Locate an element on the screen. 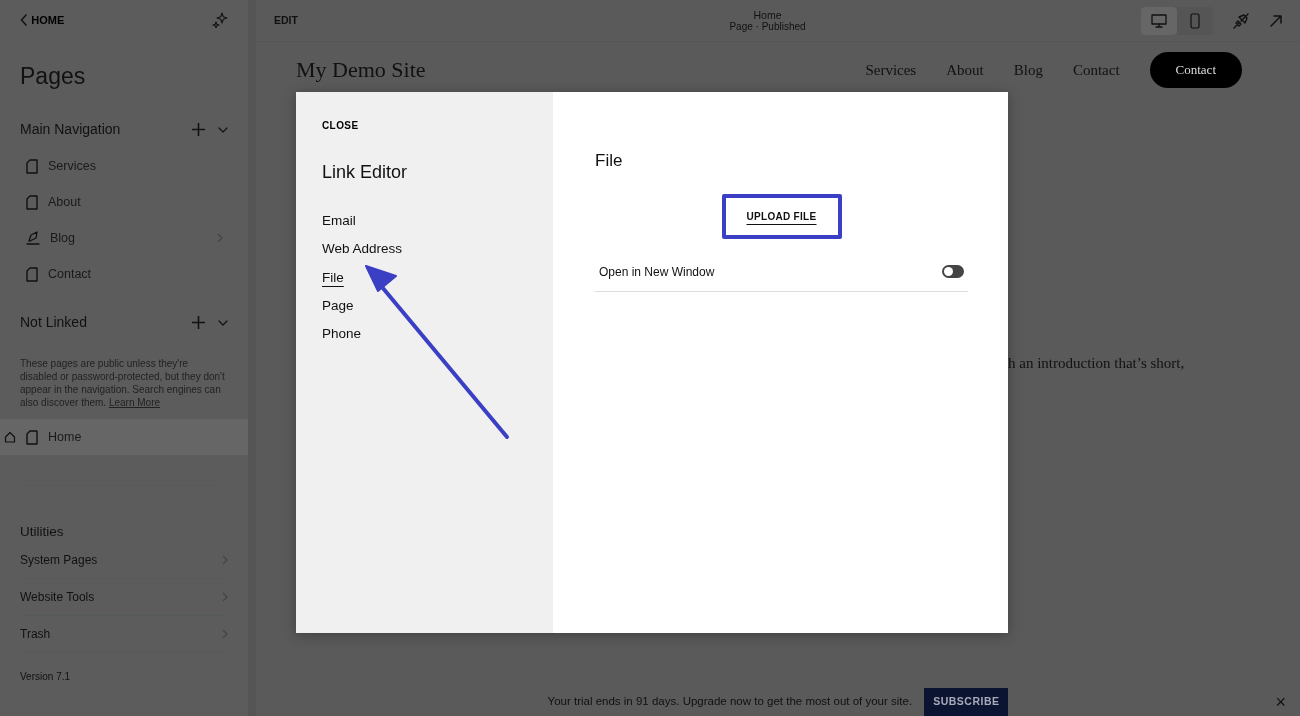 This screenshot has width=1300, height=716. page-label: Blog is located at coordinates (63, 238).